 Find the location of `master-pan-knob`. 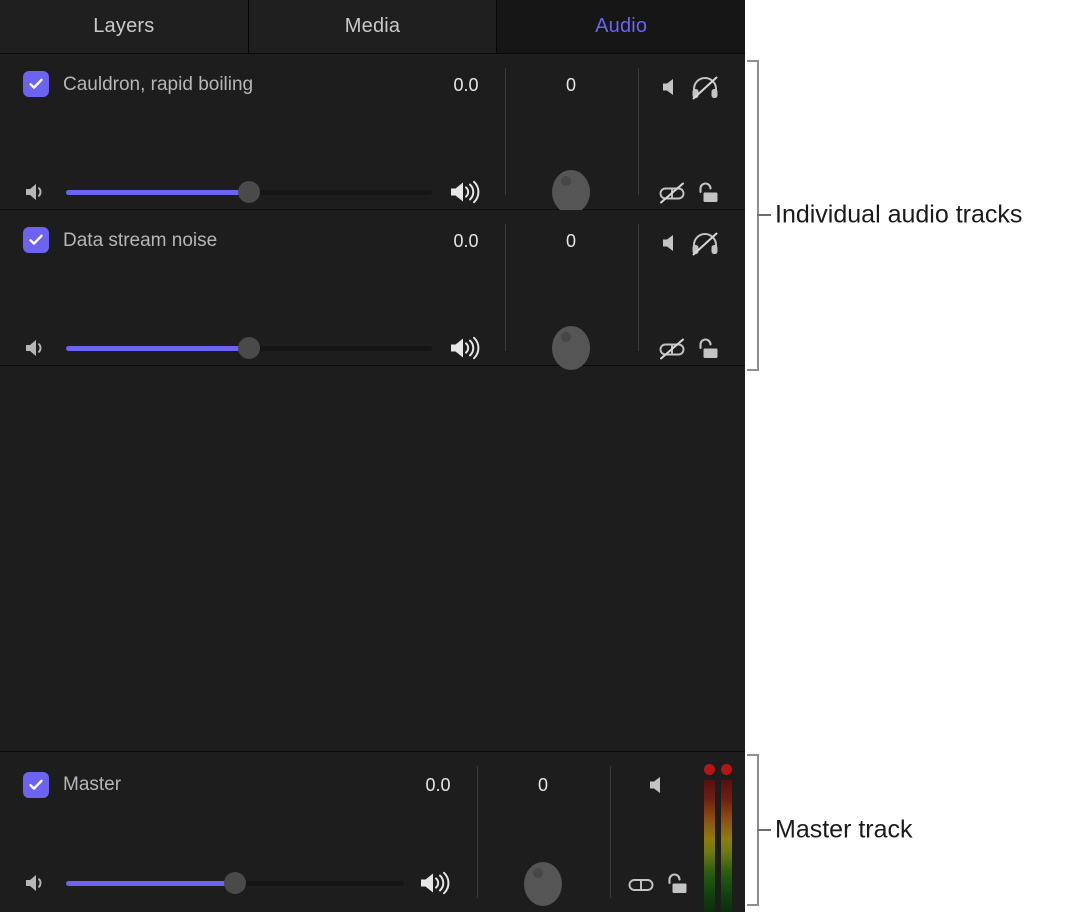

master-pan-knob is located at coordinates (543, 884).